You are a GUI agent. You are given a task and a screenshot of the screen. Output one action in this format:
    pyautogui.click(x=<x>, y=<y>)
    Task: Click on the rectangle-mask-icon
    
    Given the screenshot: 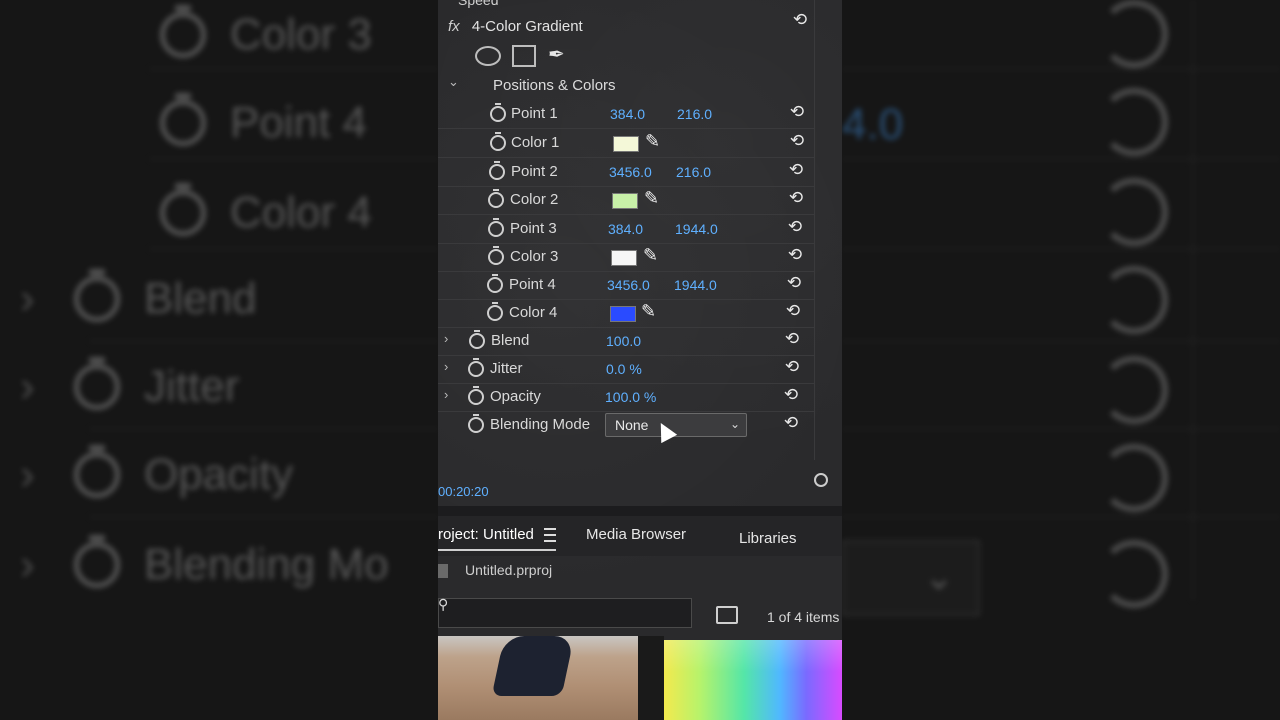 What is the action you would take?
    pyautogui.click(x=524, y=56)
    